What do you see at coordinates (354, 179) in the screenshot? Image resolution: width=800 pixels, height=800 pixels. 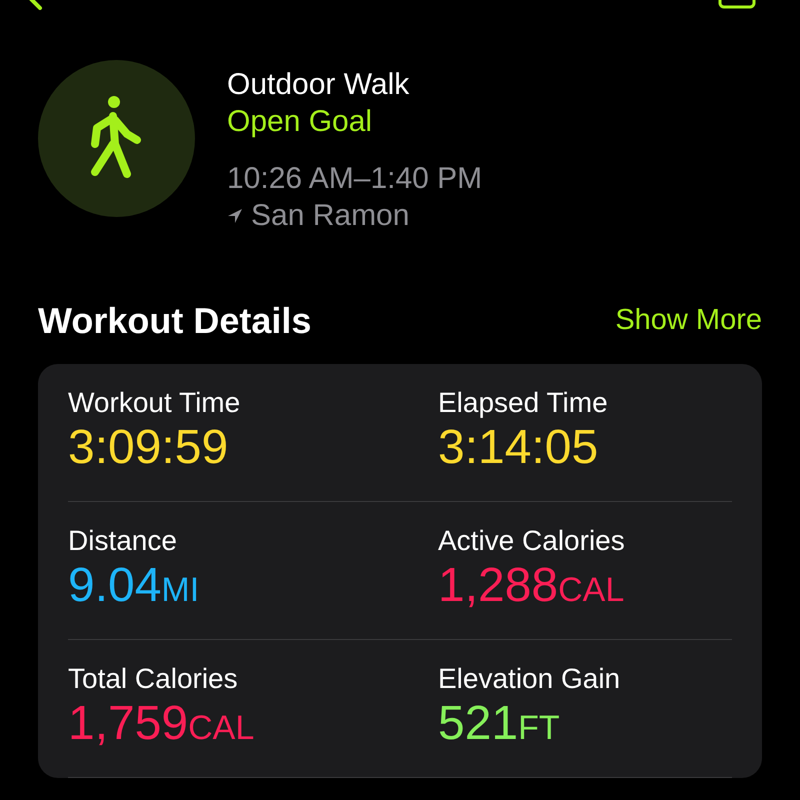 I see `workout-time-range: 10:26 AM–1:40 PM` at bounding box center [354, 179].